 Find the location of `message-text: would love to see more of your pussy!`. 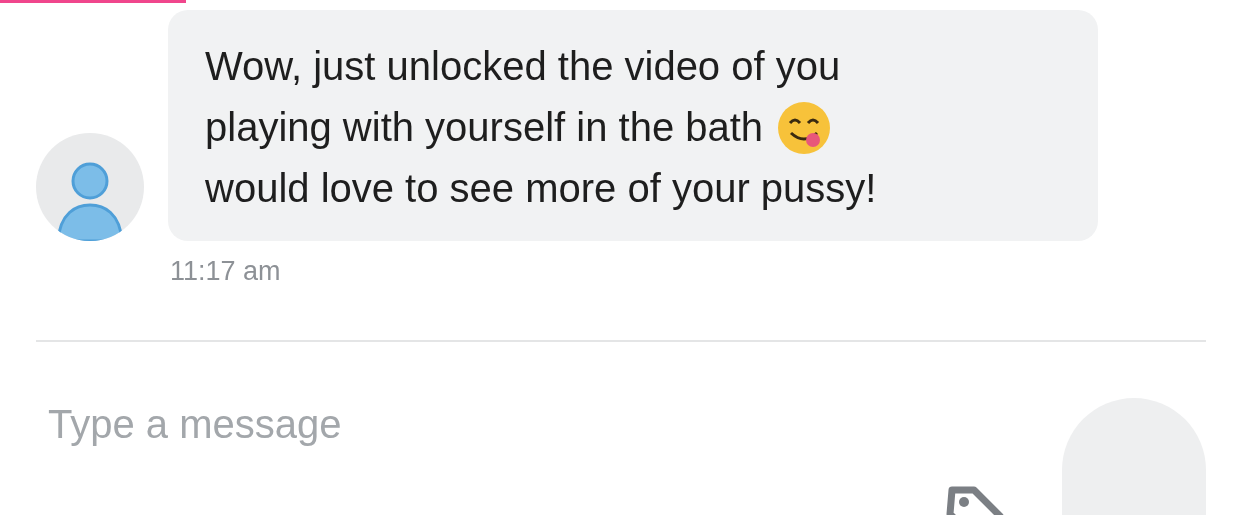

message-text: would love to see more of your pussy! is located at coordinates (541, 188).